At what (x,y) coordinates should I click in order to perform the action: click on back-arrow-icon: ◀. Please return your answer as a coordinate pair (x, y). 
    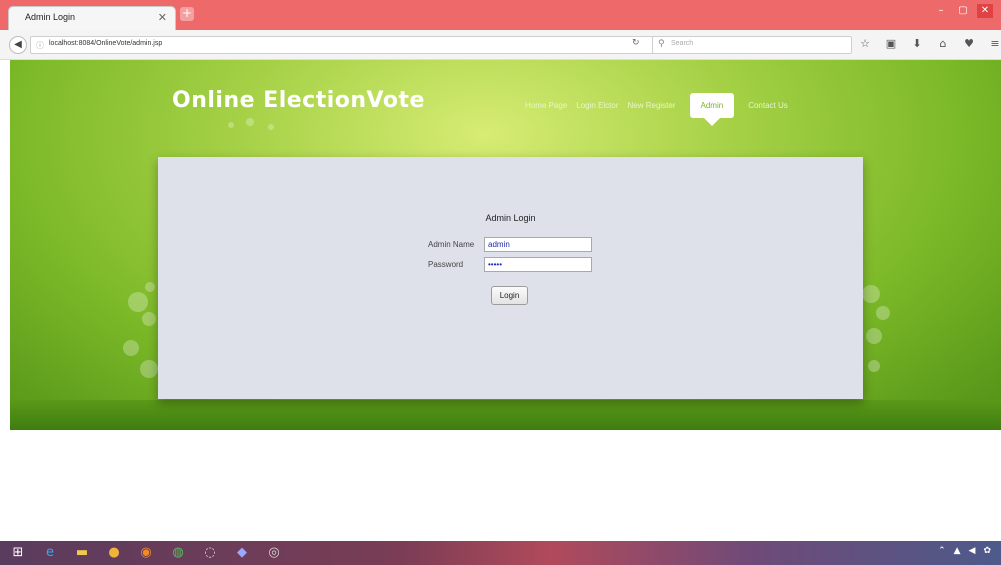
    Looking at the image, I should click on (18, 45).